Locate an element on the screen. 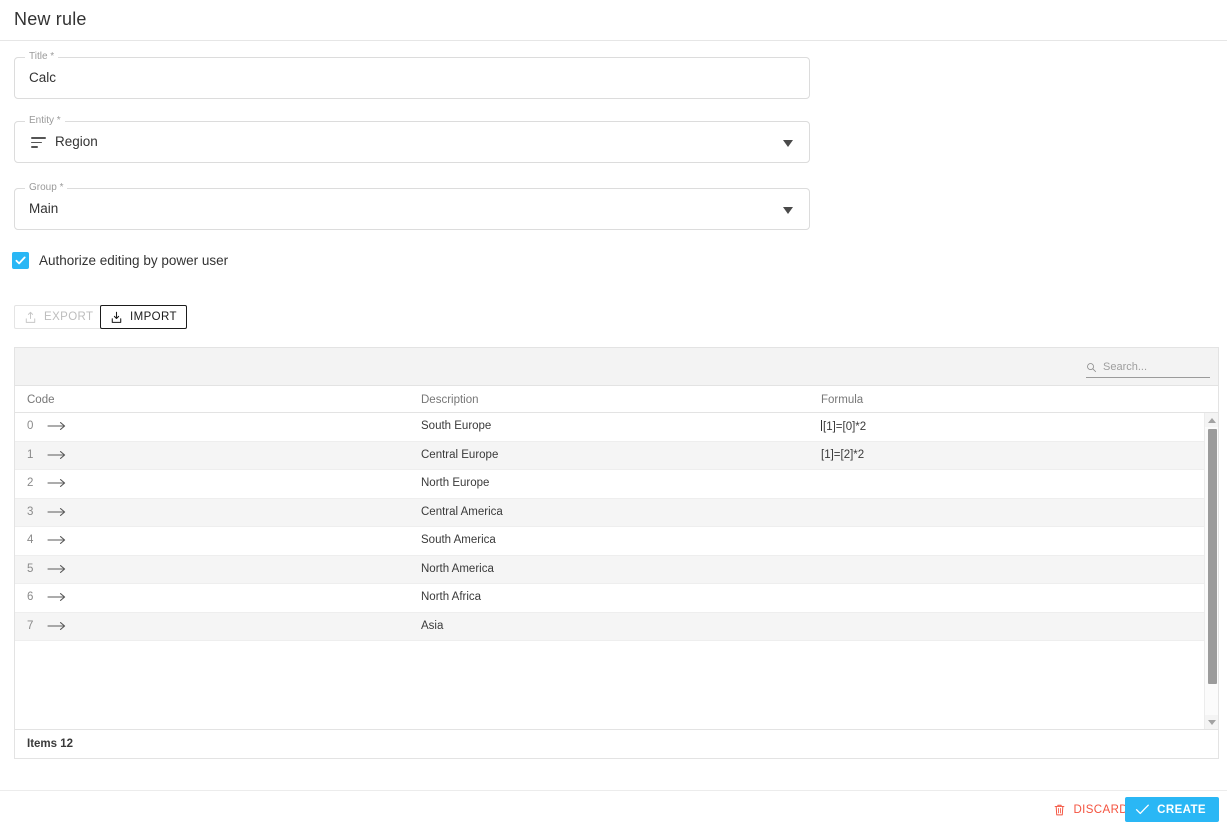 This screenshot has height=827, width=1227. items-count: Items 12 is located at coordinates (50, 744).